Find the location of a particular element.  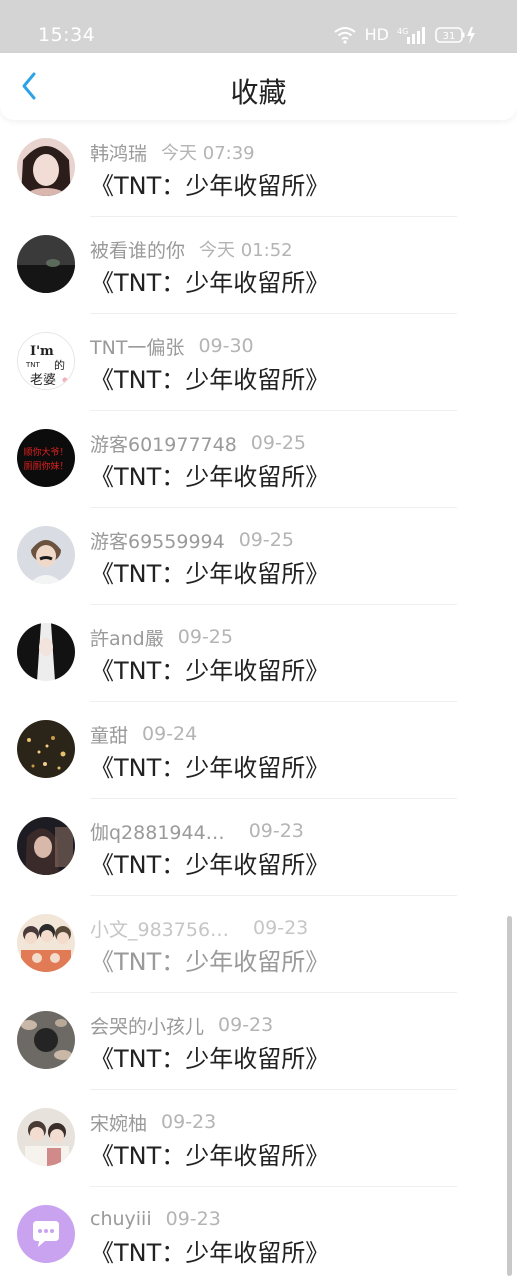

status-bar: 15:34 HD 4G 31 is located at coordinates (258, 26).